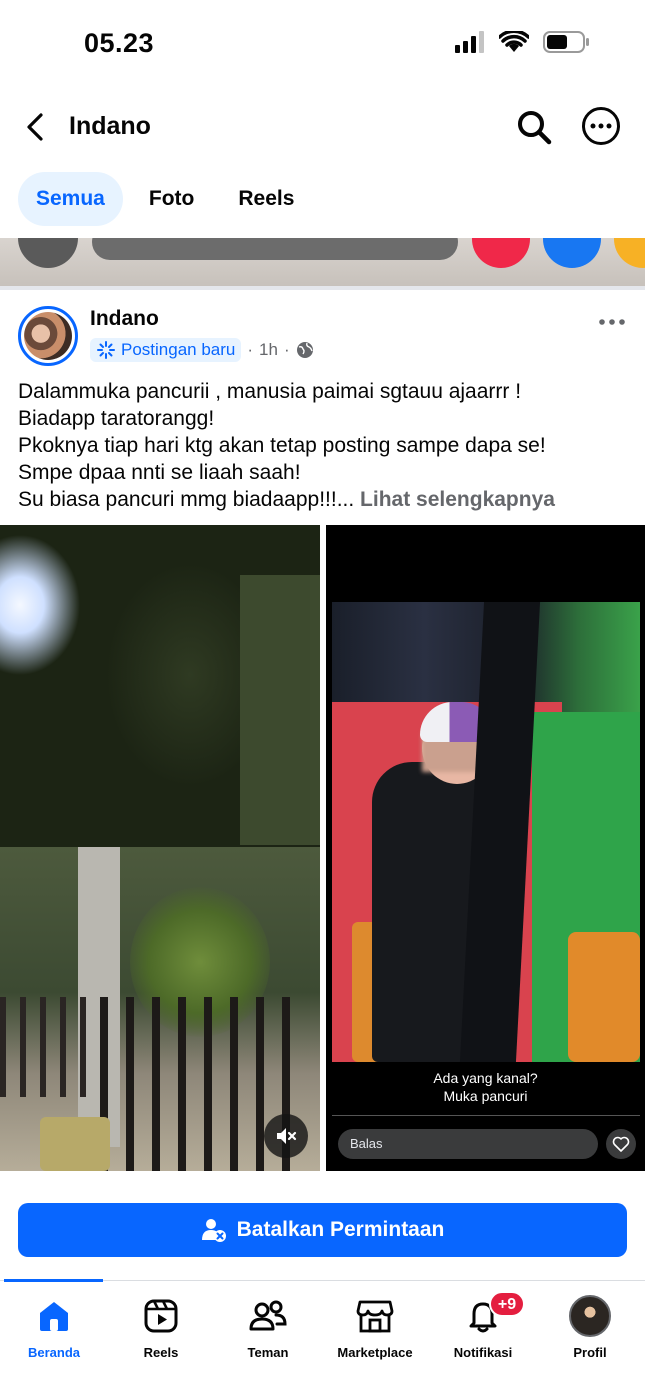 This screenshot has width=645, height=1398. Describe the element at coordinates (572, 253) in the screenshot. I see `like-reaction-icon` at that location.